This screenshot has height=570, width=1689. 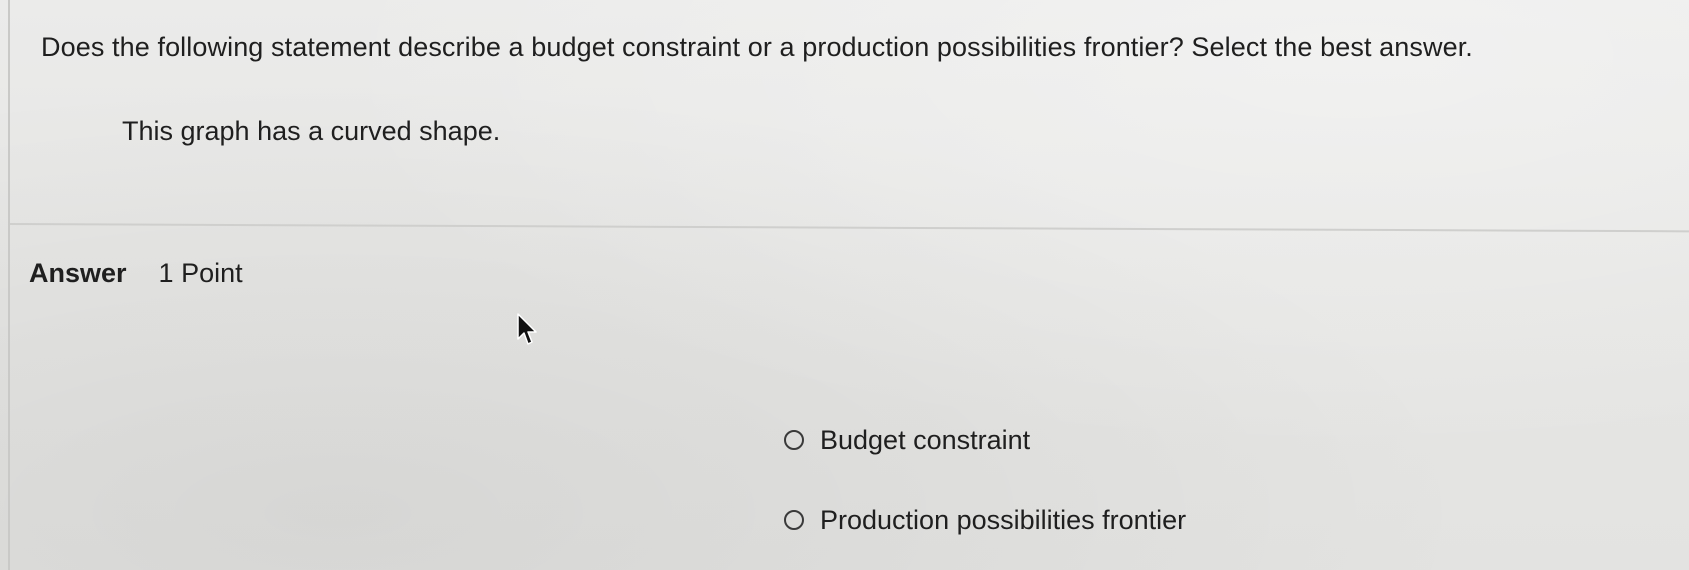 I want to click on option-budget-constraint: Budget constraint, so click(x=985, y=440).